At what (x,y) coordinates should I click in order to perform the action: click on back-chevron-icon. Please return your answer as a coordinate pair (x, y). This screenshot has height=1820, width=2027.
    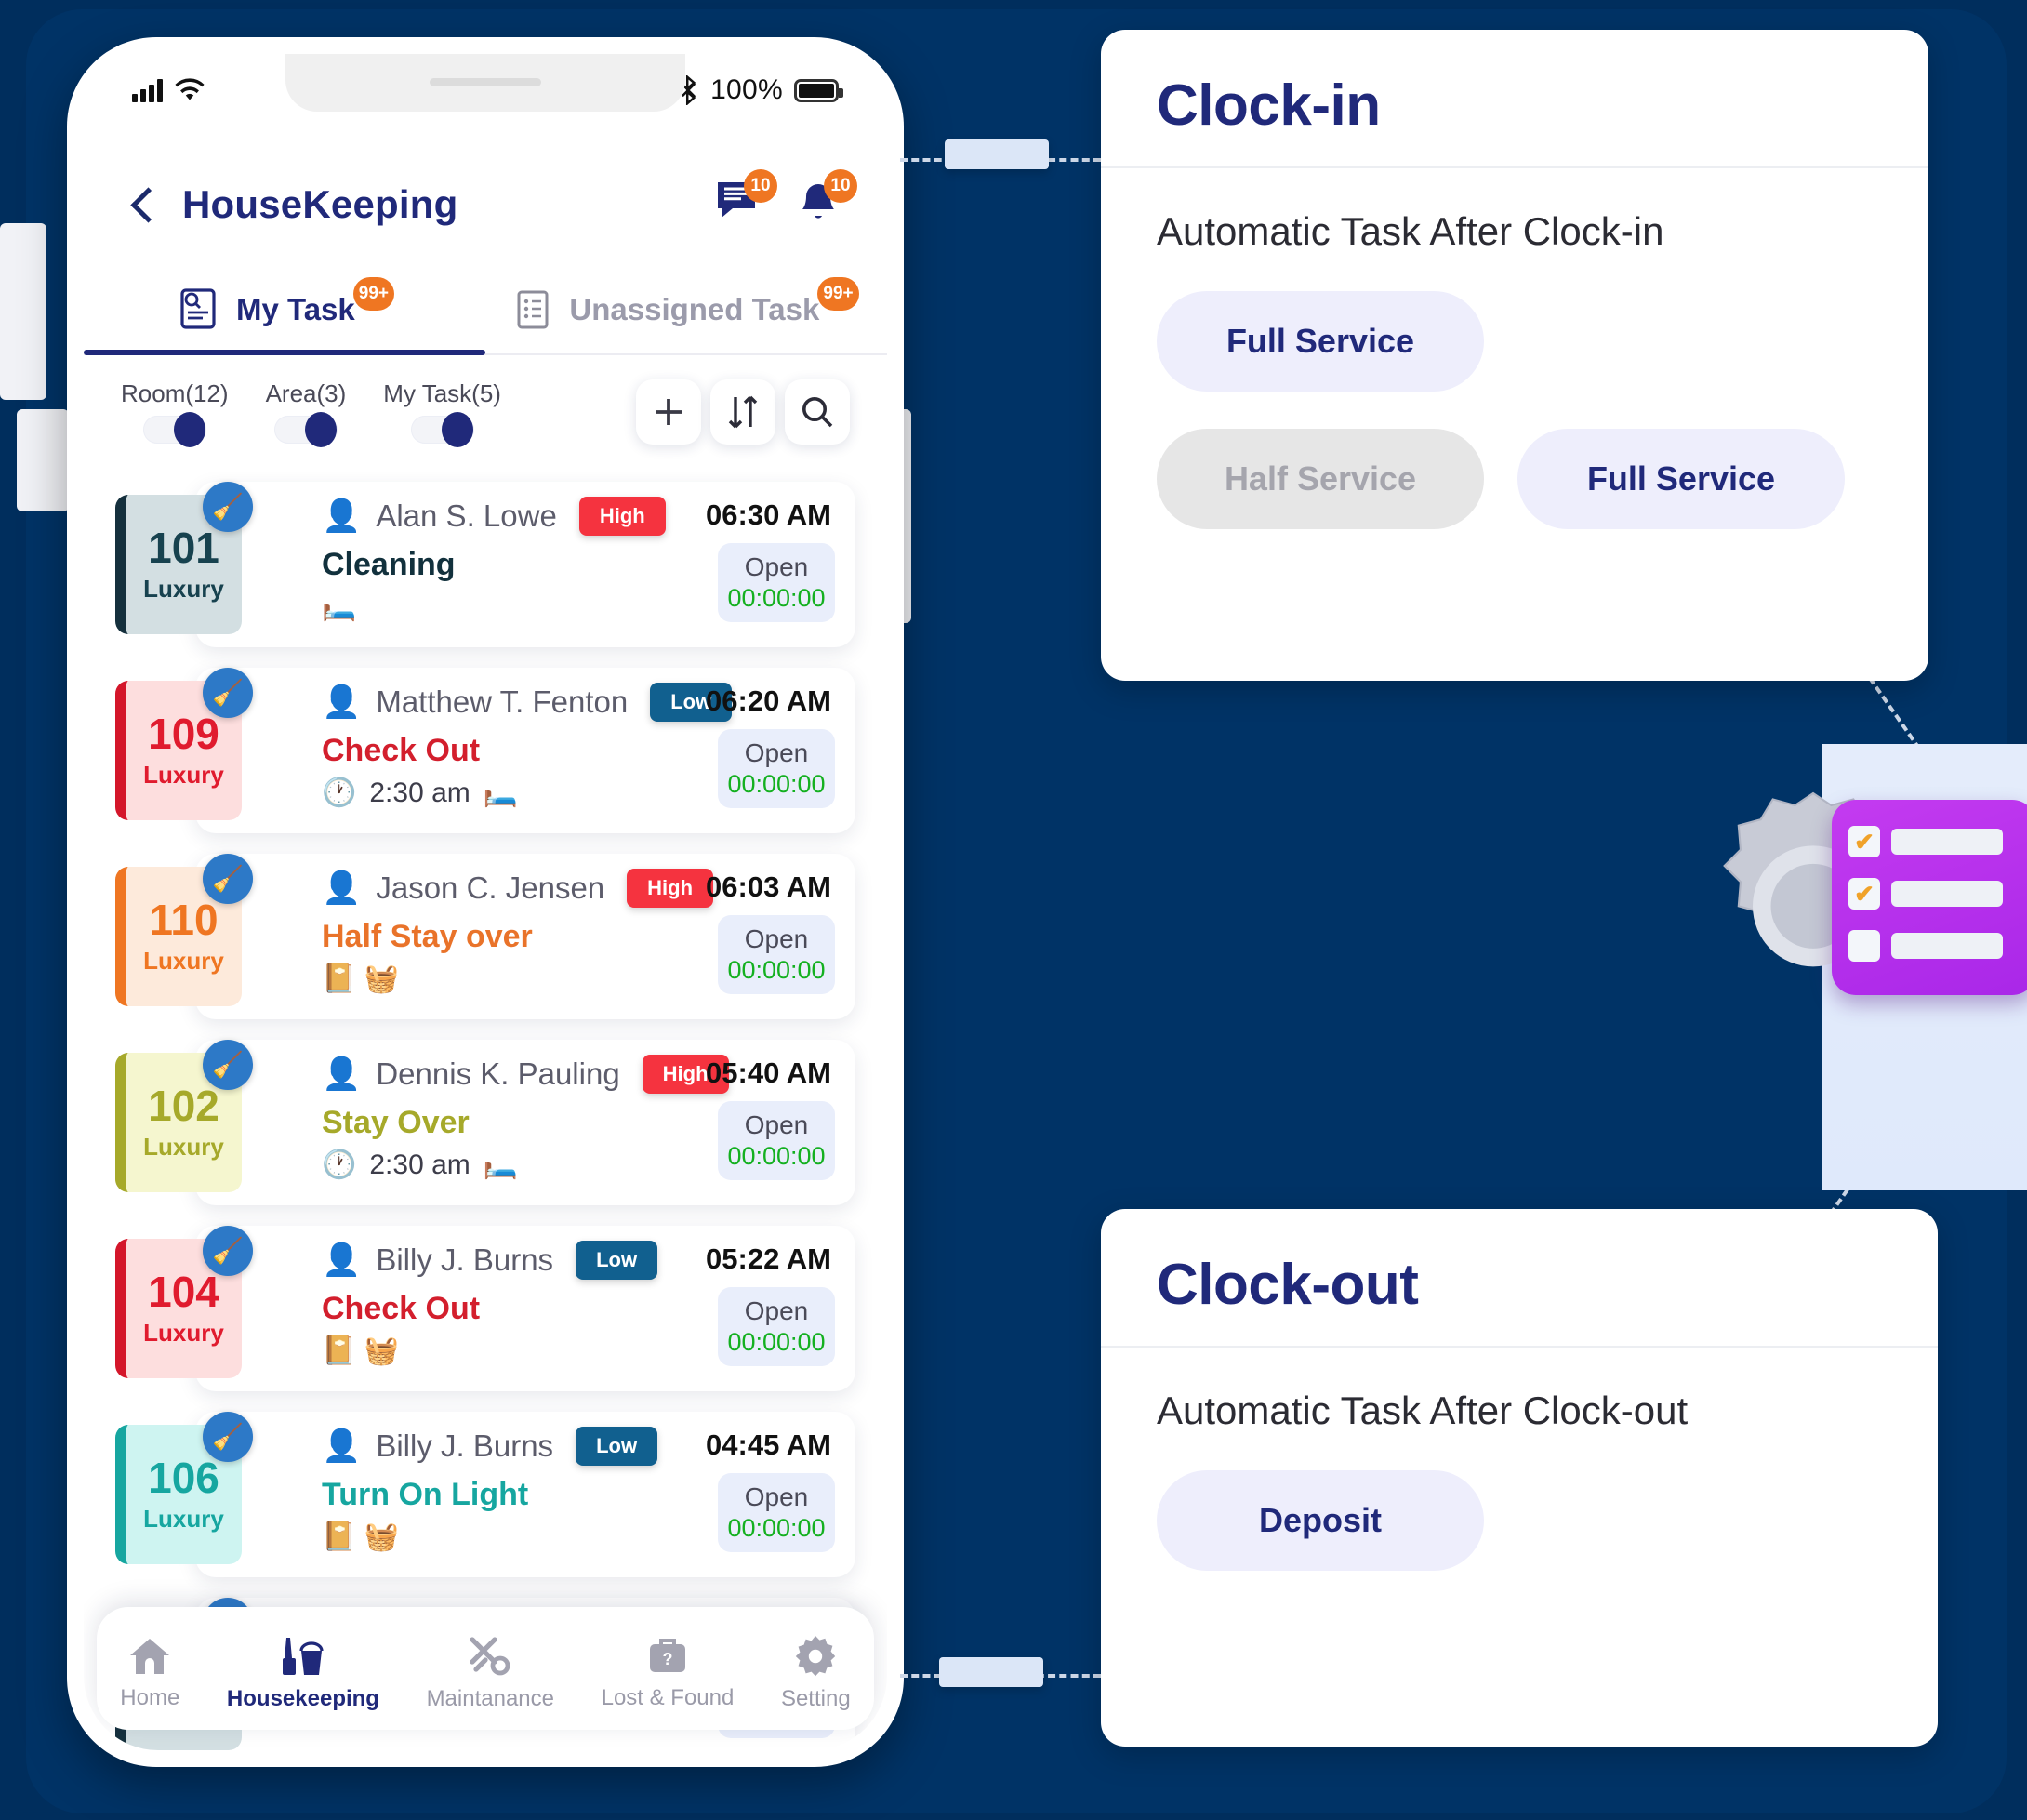
    Looking at the image, I should click on (142, 204).